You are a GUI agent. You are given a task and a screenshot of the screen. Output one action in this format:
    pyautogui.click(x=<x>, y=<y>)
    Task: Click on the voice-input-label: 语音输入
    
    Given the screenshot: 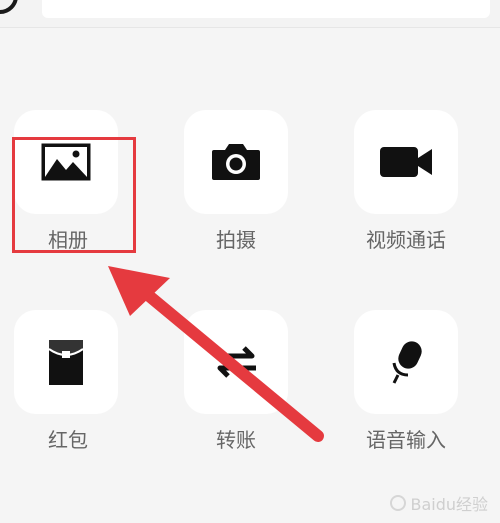 What is the action you would take?
    pyautogui.click(x=406, y=440)
    